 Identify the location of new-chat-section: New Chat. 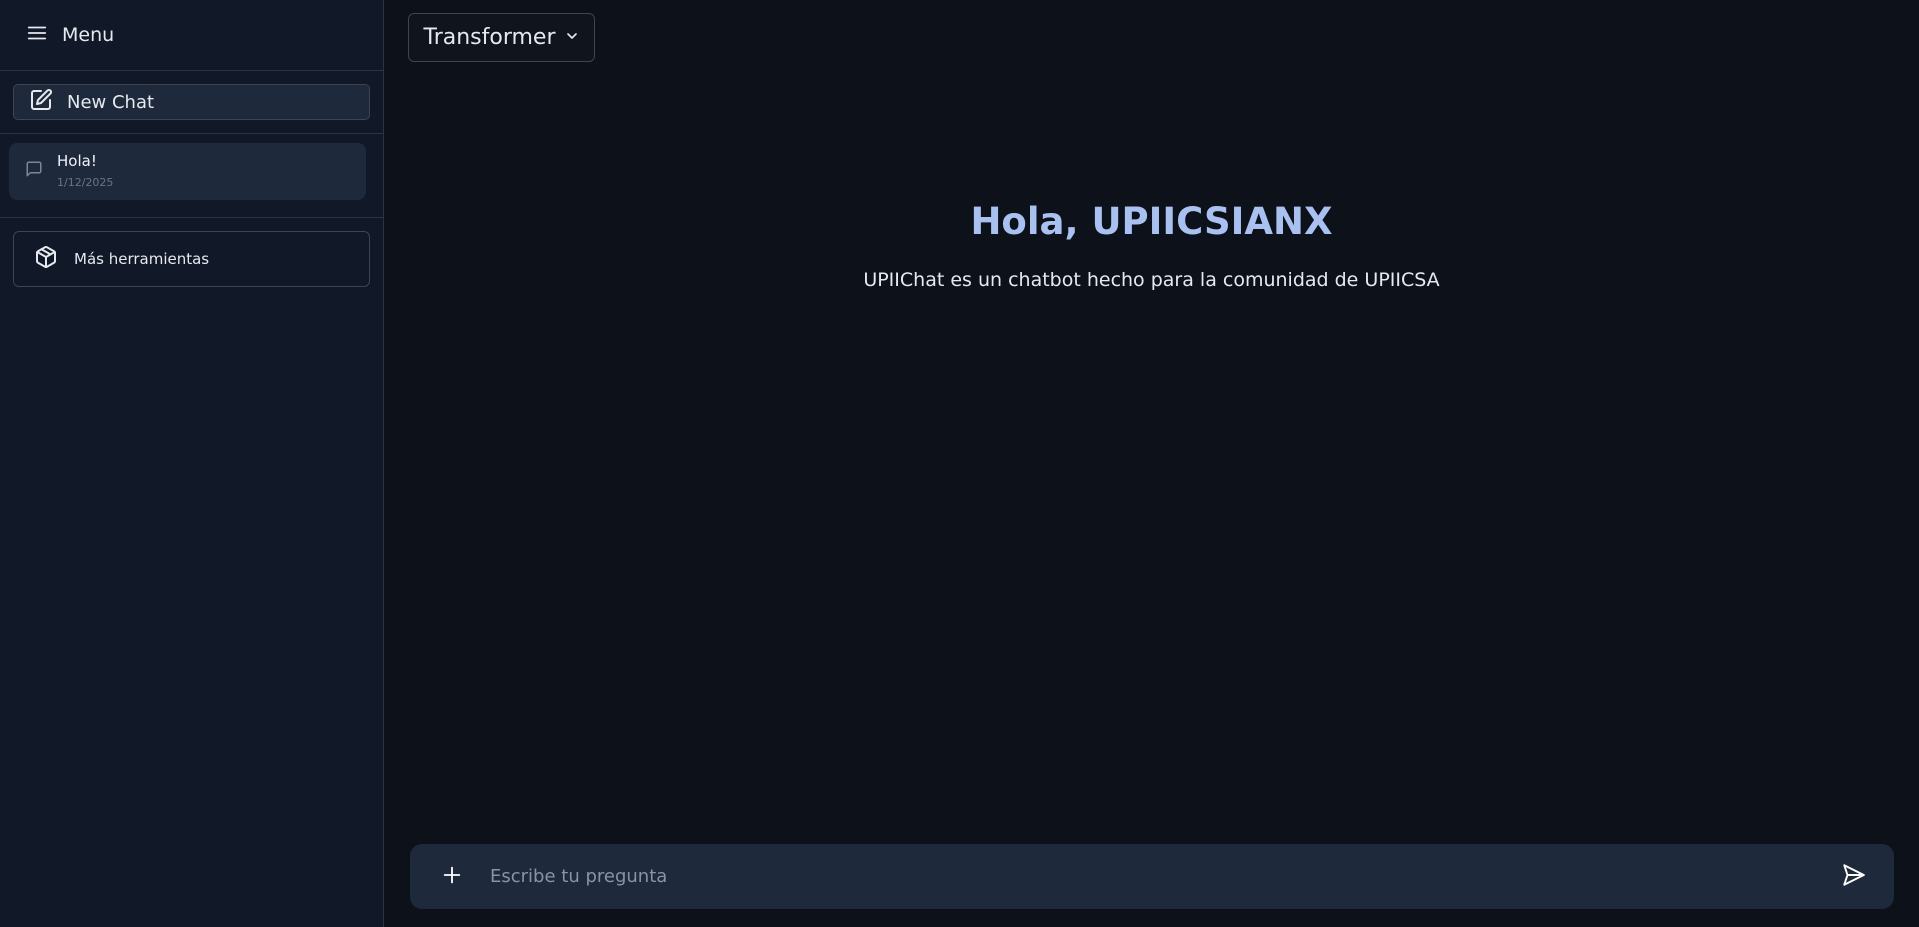
(191, 102).